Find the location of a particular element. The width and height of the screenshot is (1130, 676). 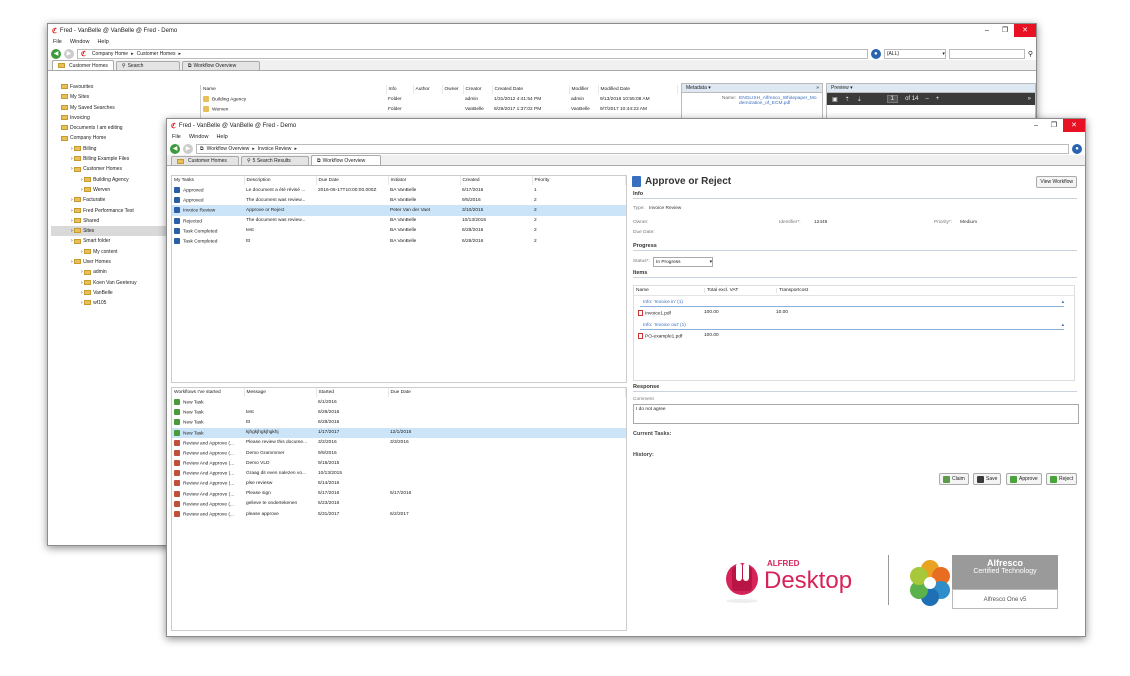

scope-select: (ALL) ▾ is located at coordinates (914, 53).